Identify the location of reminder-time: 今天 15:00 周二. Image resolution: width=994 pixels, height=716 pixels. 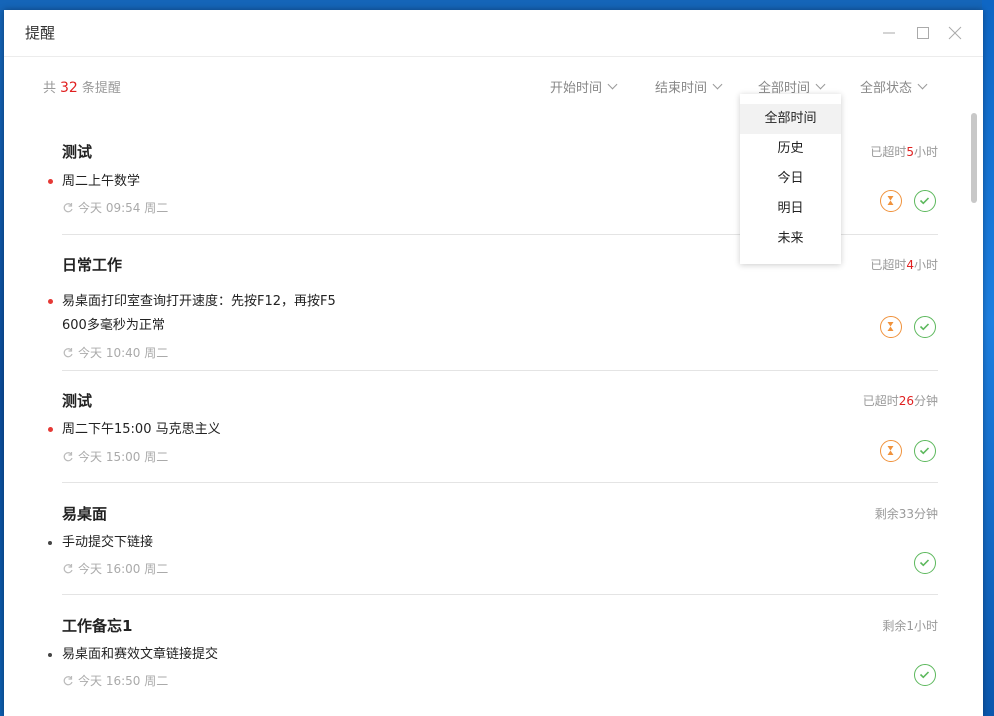
(115, 456).